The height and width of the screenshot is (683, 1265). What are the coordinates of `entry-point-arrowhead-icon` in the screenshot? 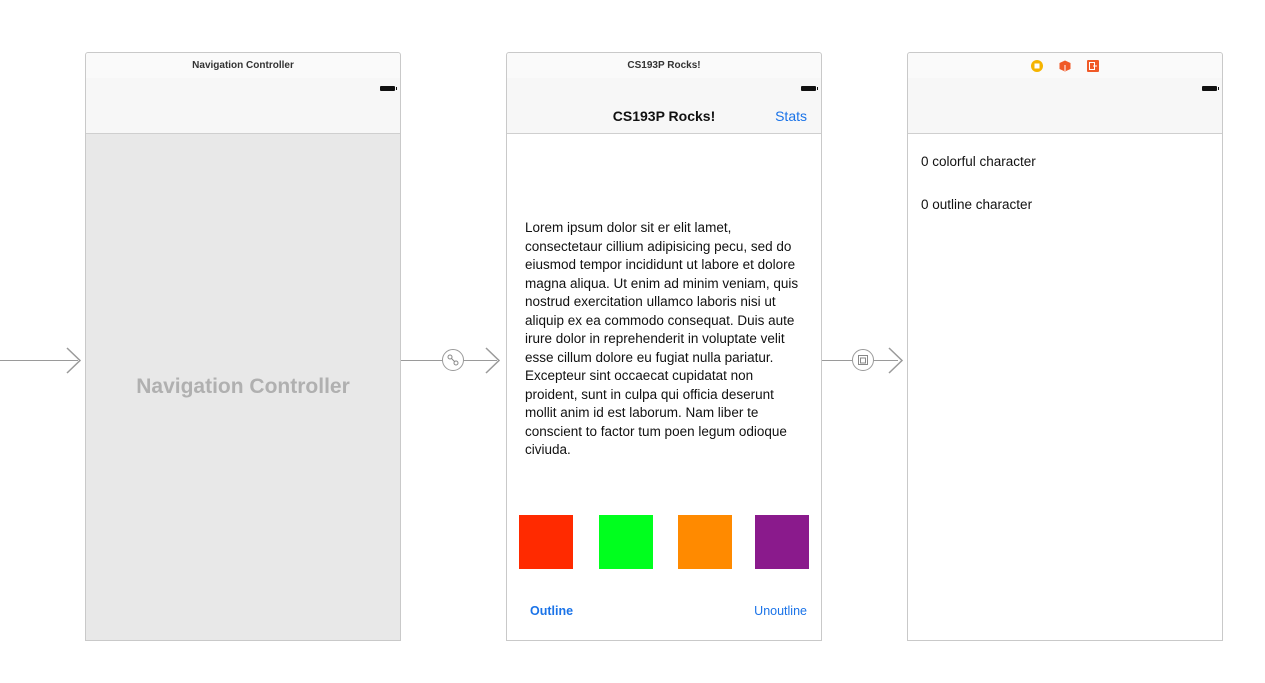 It's located at (74, 360).